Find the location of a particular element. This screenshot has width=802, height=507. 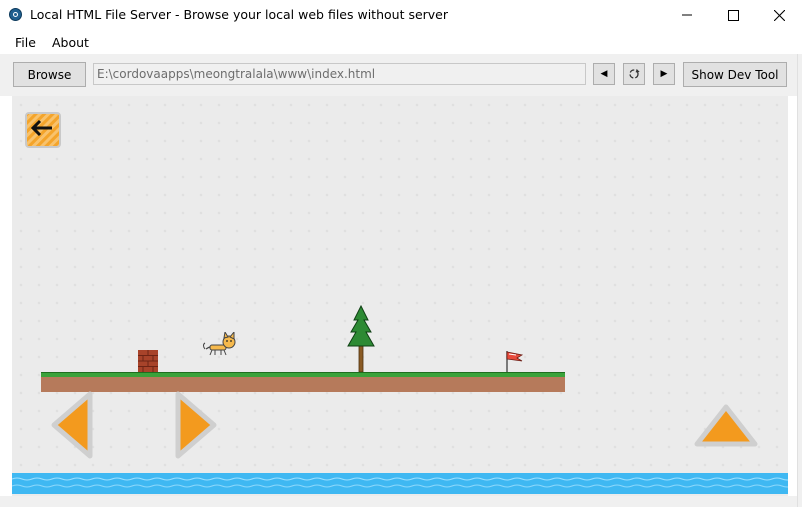

minimize-icon is located at coordinates (687, 15).